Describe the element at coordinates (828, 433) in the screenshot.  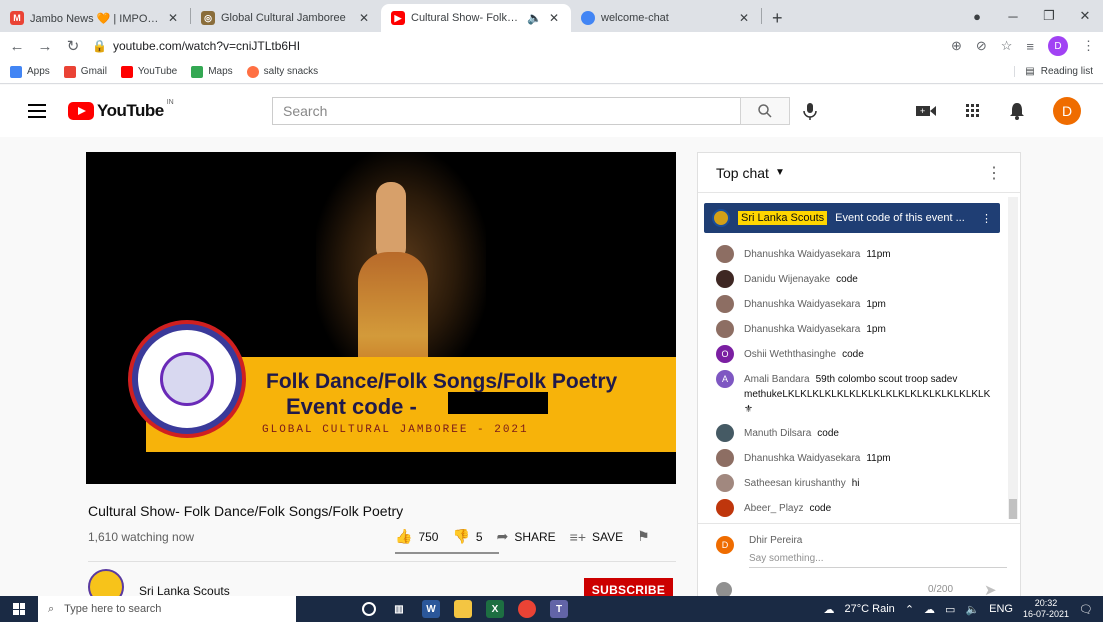
I see `chat-message-text: code` at that location.